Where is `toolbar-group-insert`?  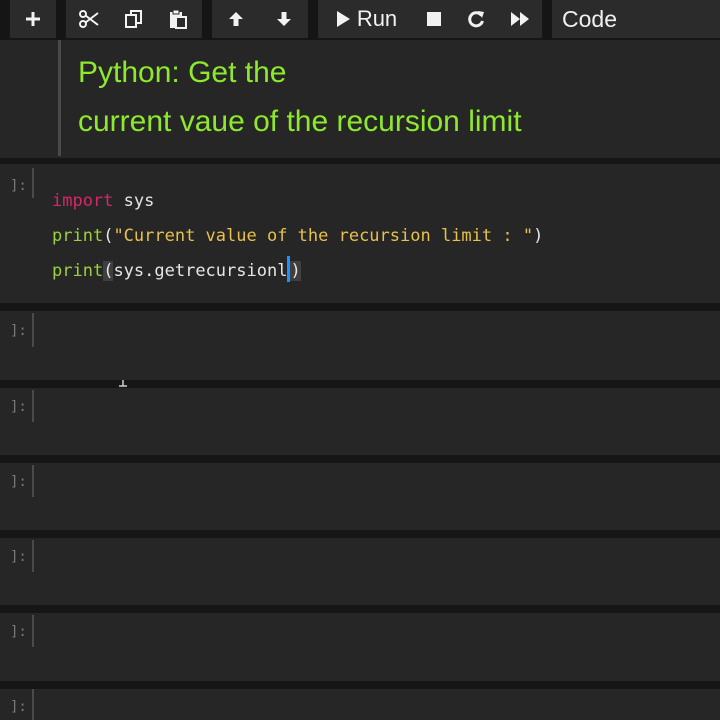 toolbar-group-insert is located at coordinates (33, 19).